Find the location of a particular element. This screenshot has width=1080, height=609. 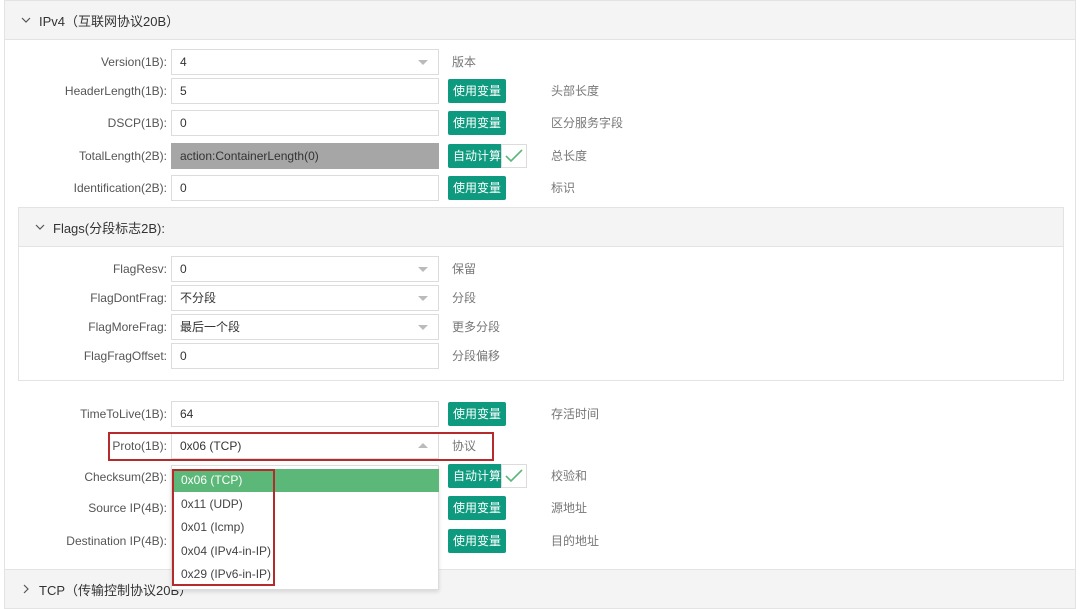

input-value: 64 is located at coordinates (187, 414).